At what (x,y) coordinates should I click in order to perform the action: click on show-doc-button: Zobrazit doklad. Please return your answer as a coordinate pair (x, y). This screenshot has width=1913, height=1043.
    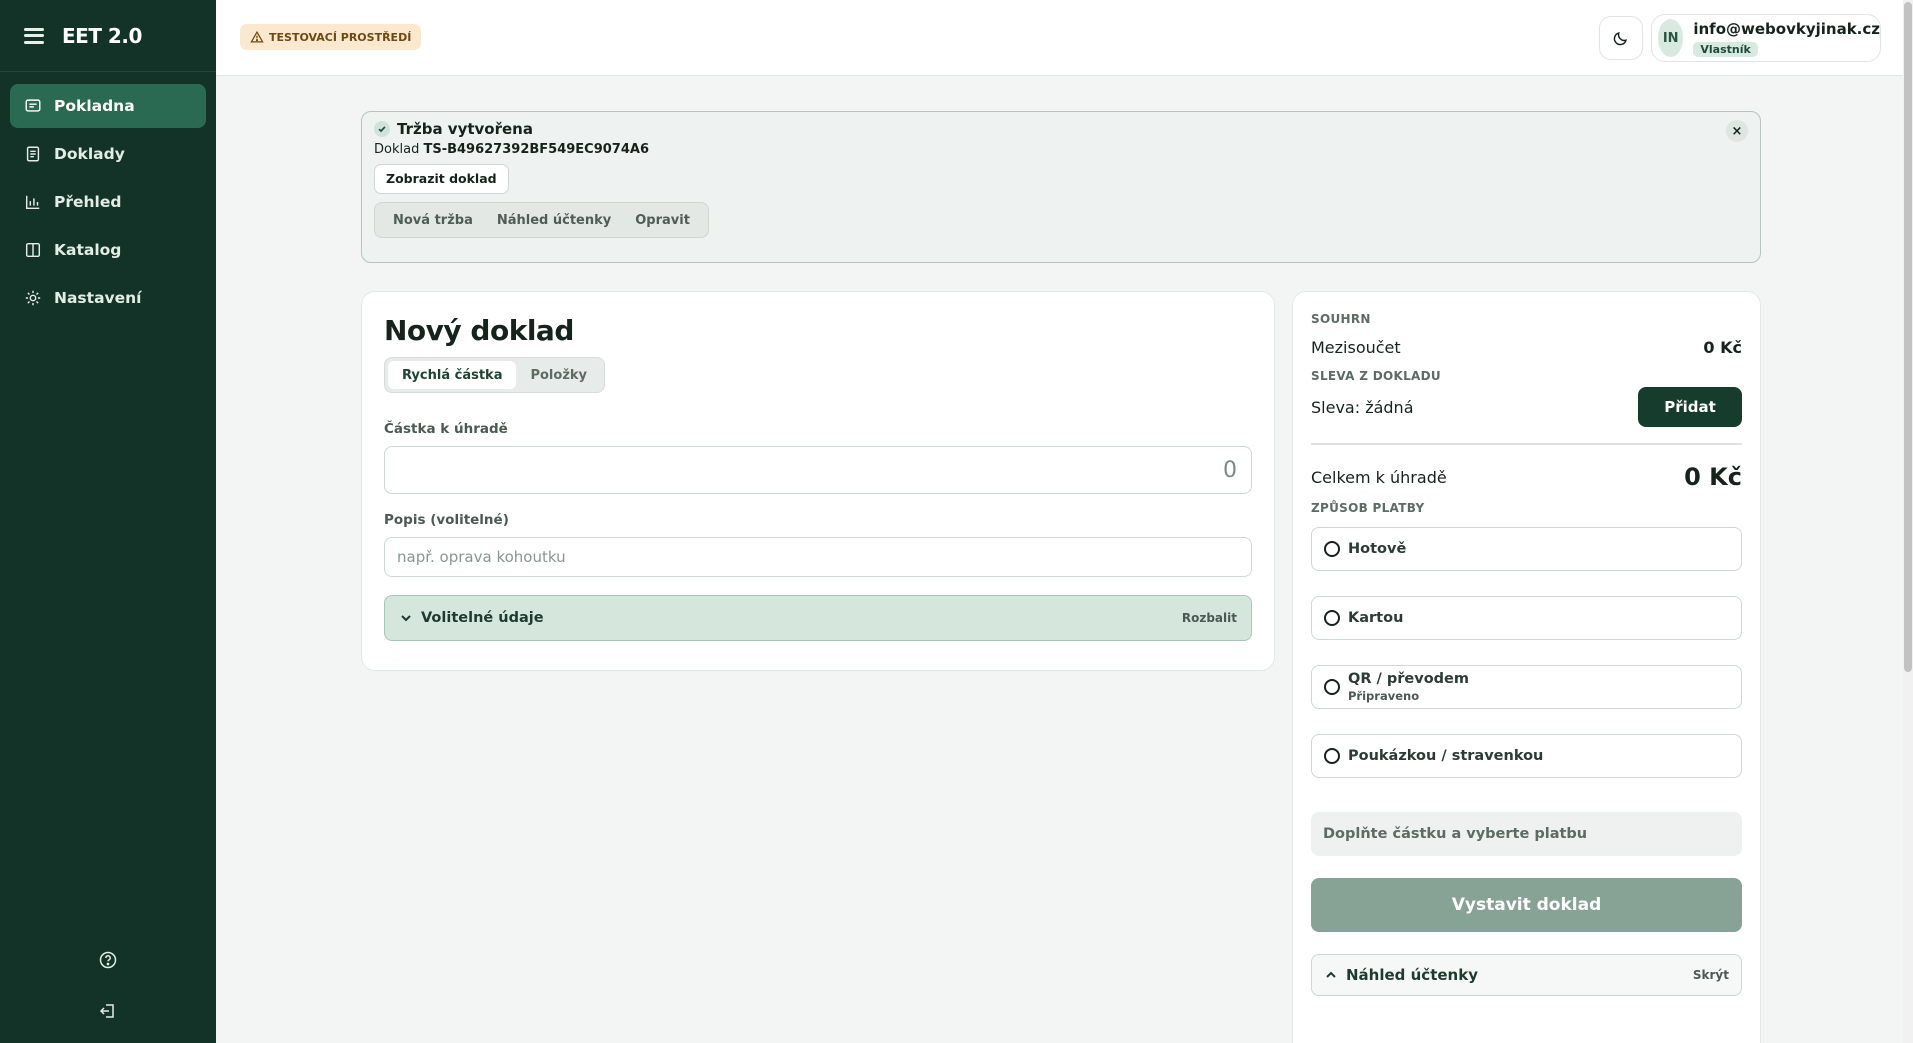
    Looking at the image, I should click on (441, 179).